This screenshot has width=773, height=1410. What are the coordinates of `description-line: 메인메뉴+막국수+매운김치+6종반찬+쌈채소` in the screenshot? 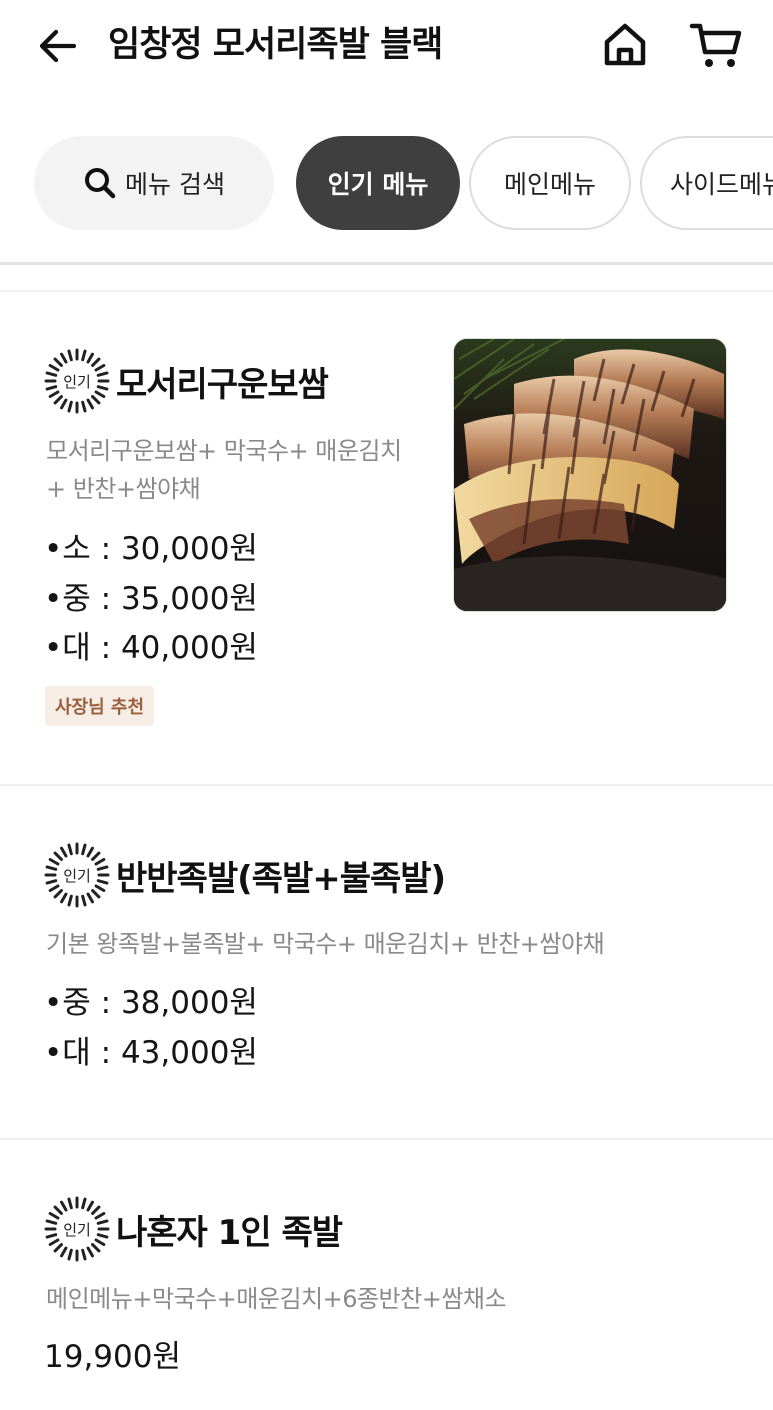 It's located at (276, 1299).